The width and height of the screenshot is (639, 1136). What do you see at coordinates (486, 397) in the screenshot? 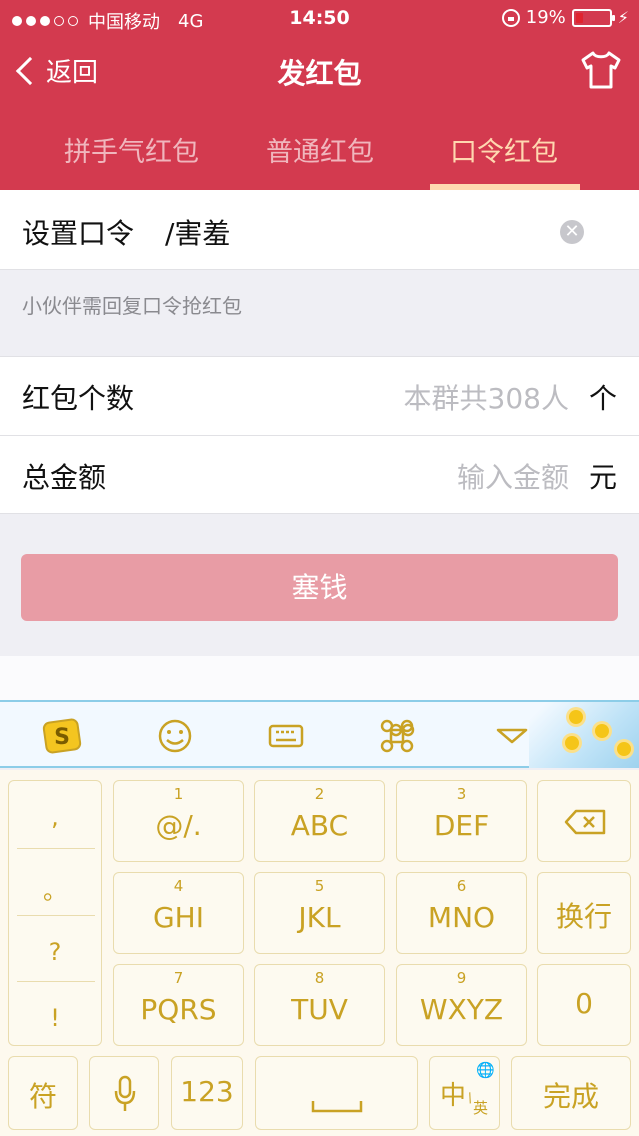
I see `count-input: 本群共308人` at bounding box center [486, 397].